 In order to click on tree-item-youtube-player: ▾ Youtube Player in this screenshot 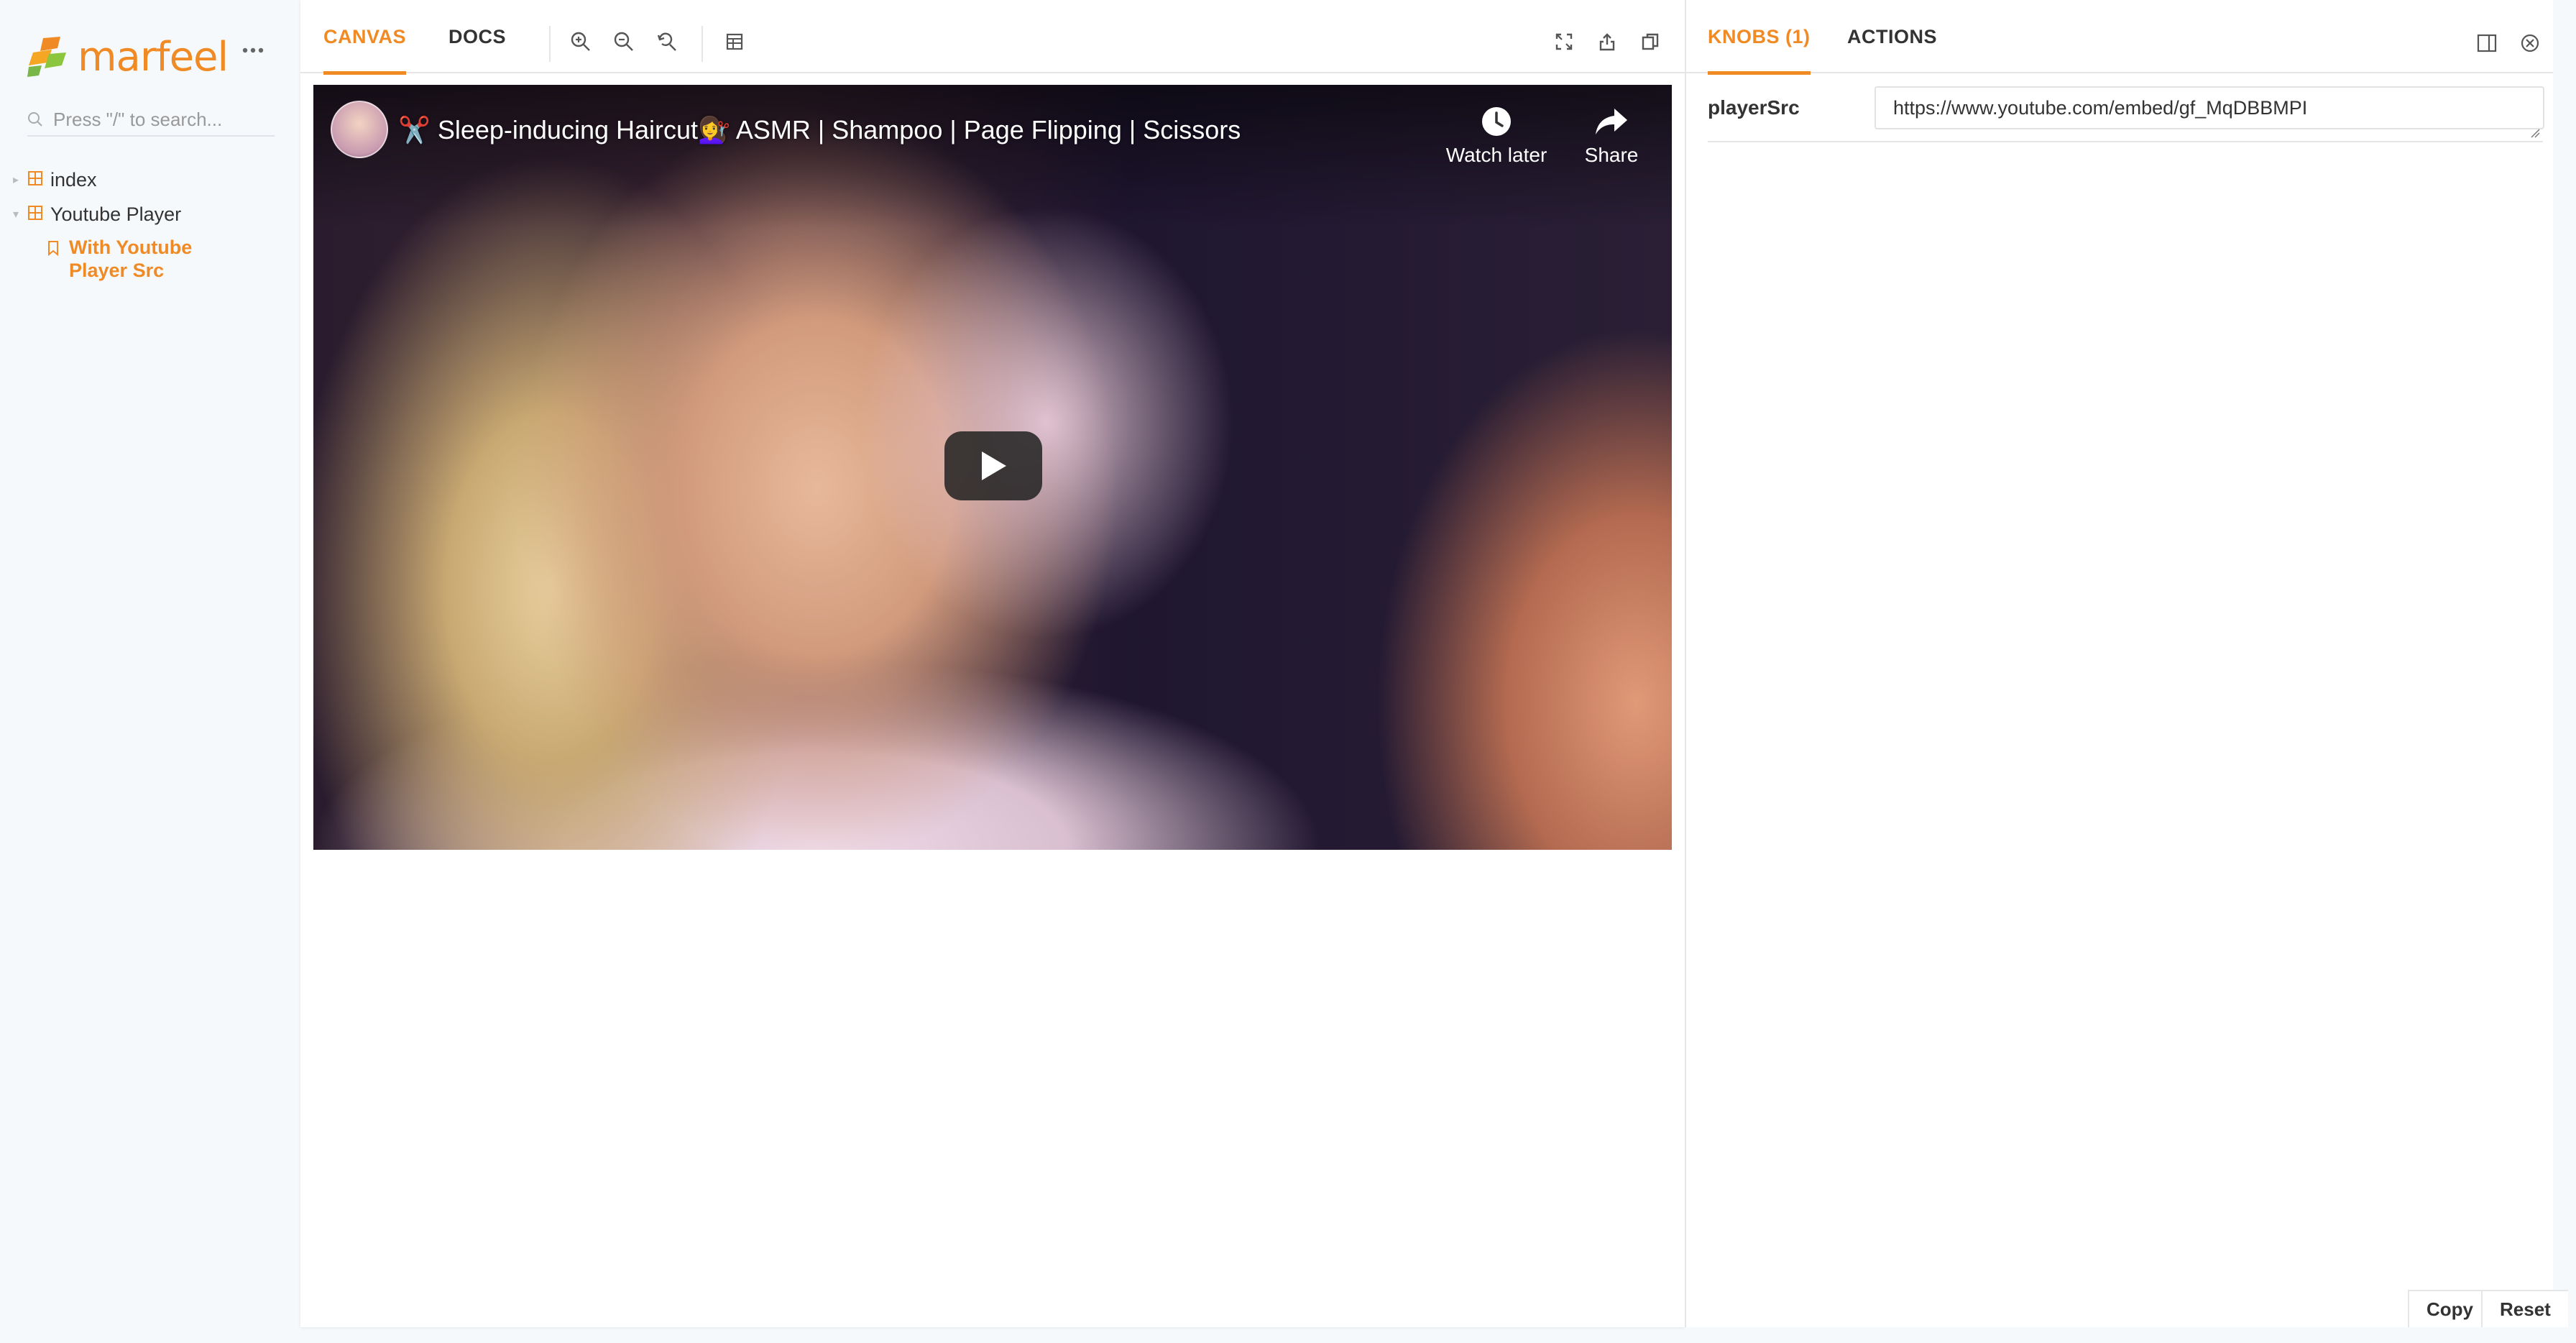, I will do `click(152, 214)`.